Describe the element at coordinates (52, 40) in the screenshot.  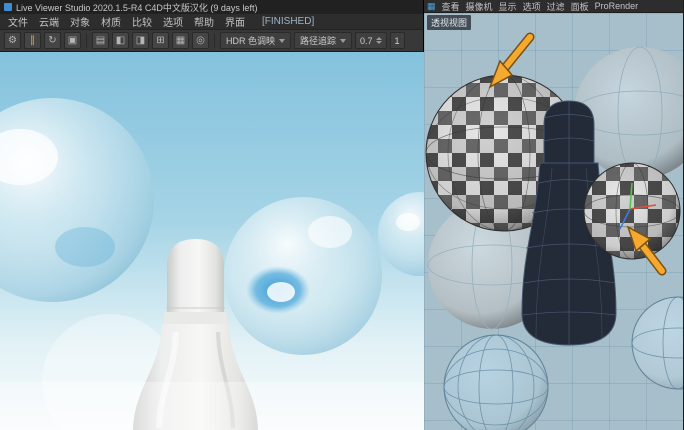
I see `refresh-icon: ↻` at that location.